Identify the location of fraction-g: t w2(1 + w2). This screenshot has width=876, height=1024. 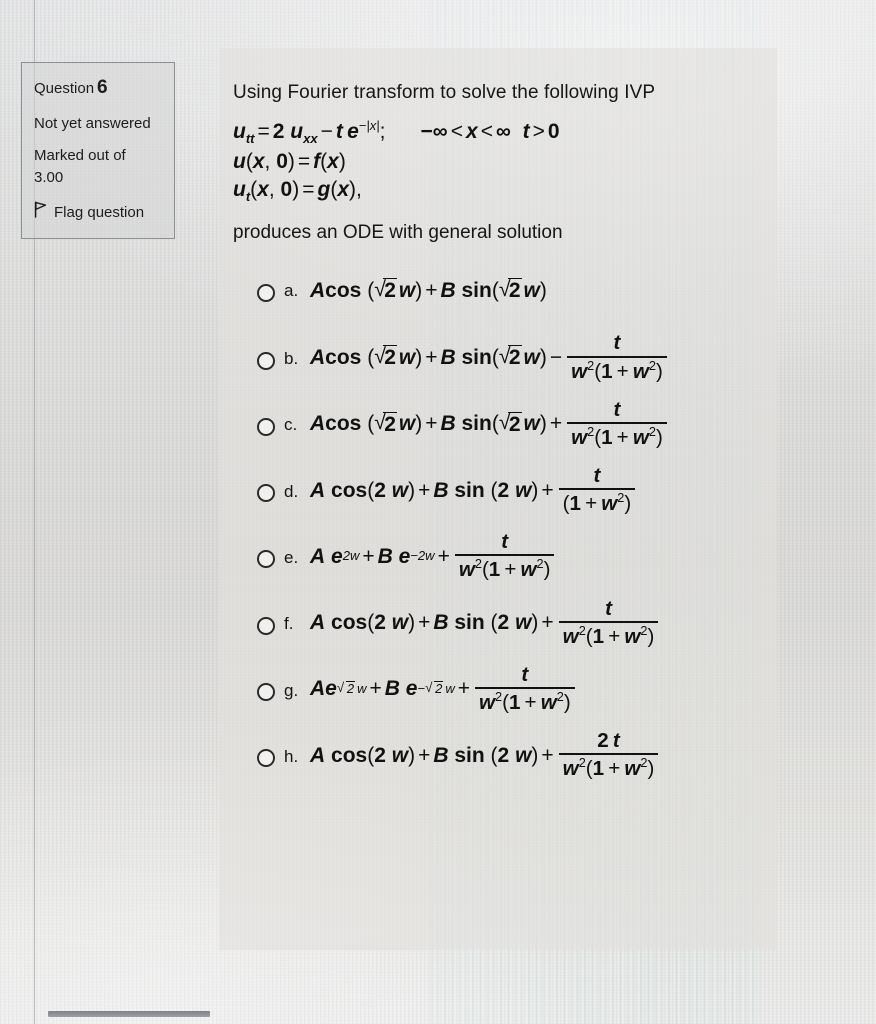
(525, 688).